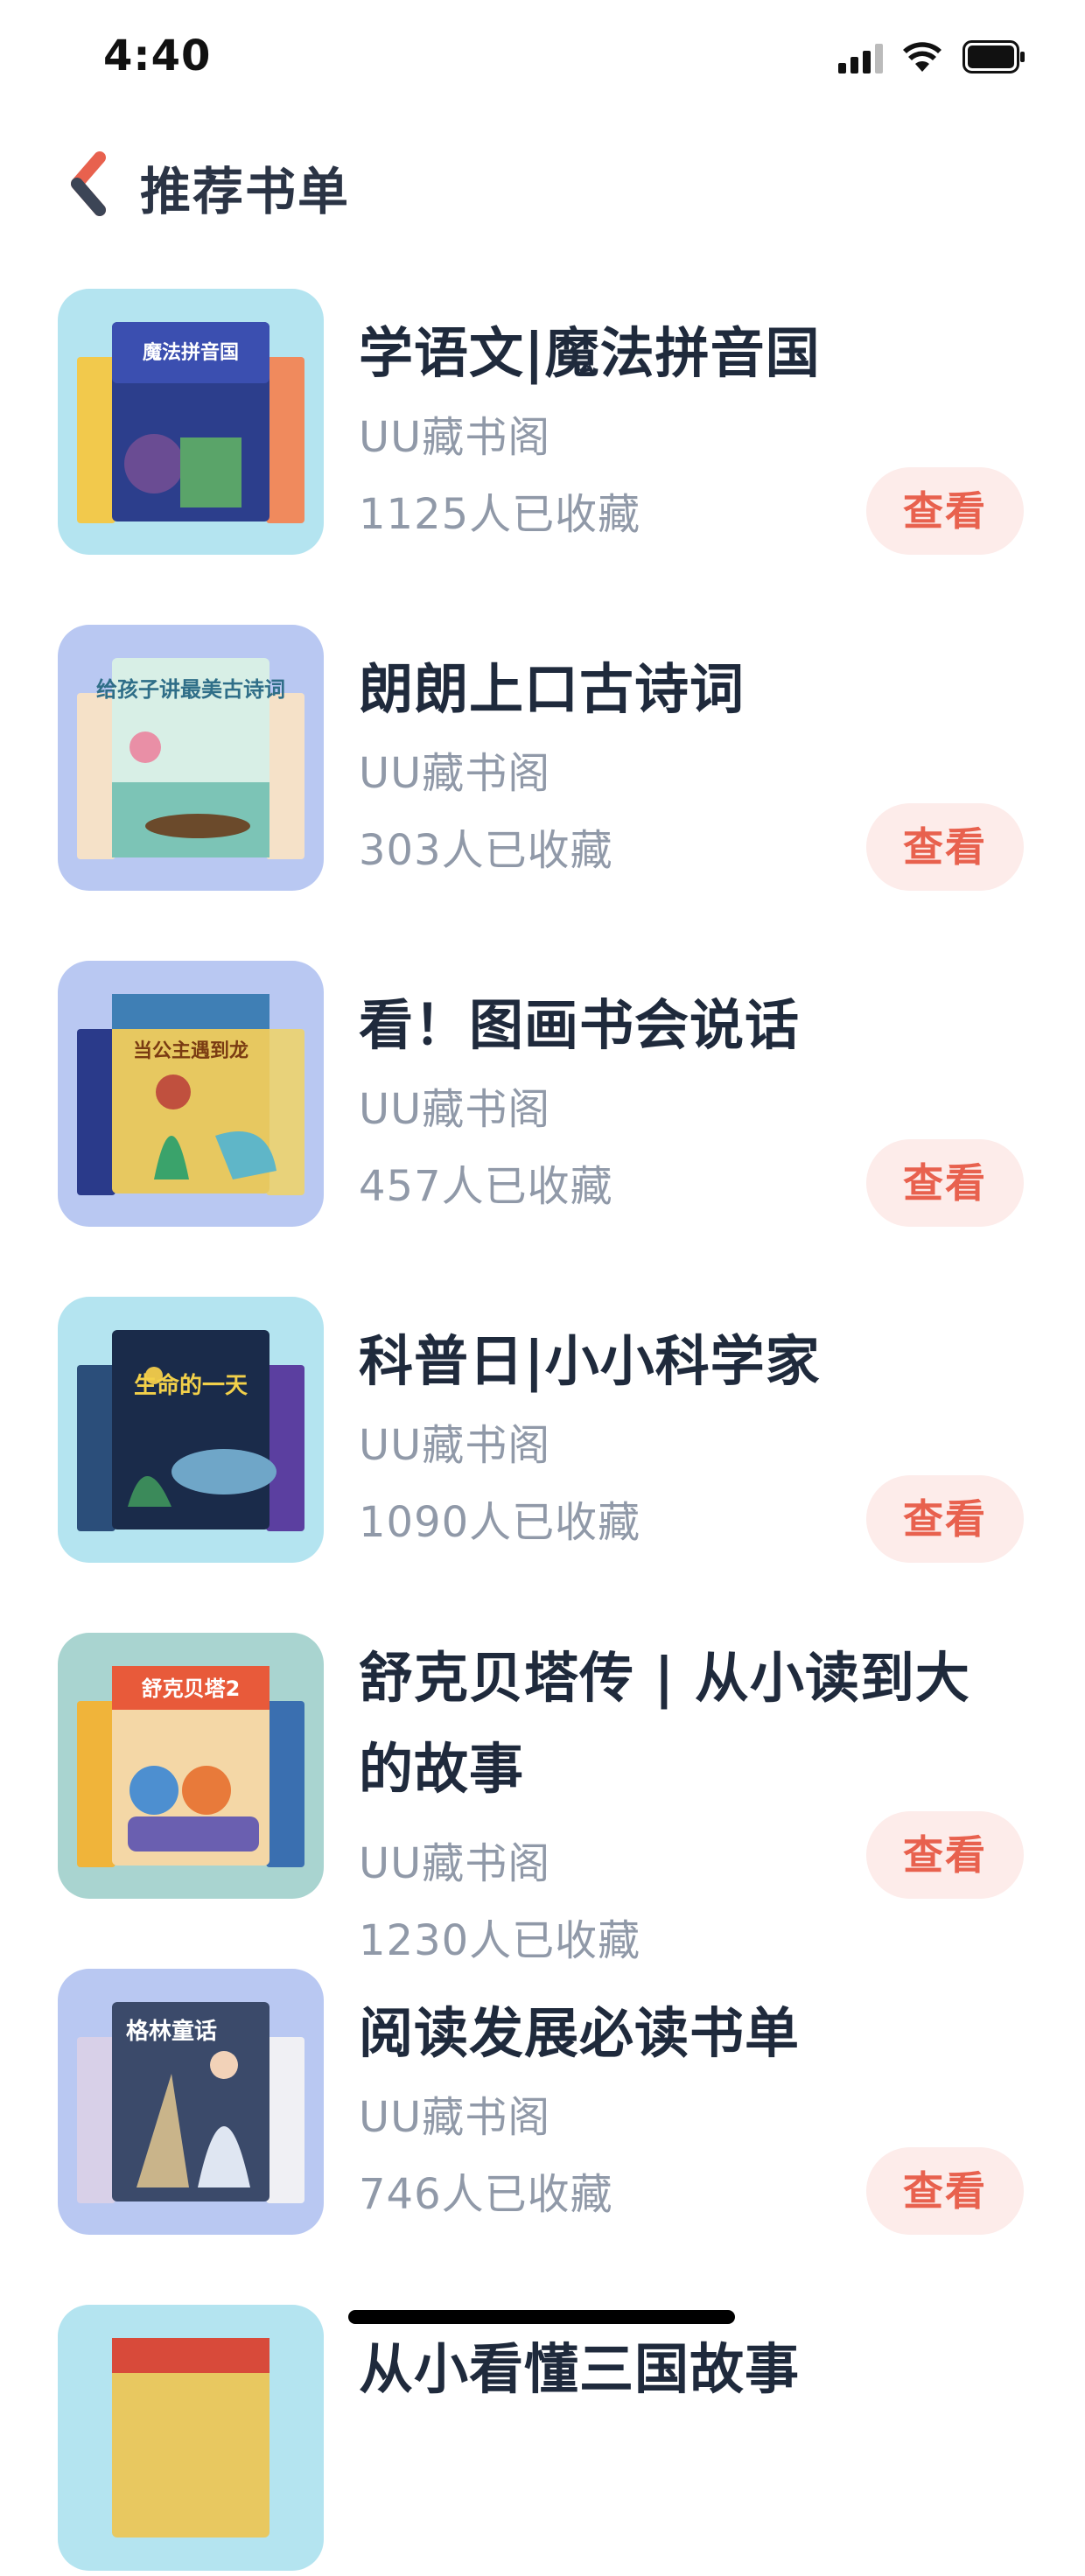  Describe the element at coordinates (89, 184) in the screenshot. I see `back-button` at that location.